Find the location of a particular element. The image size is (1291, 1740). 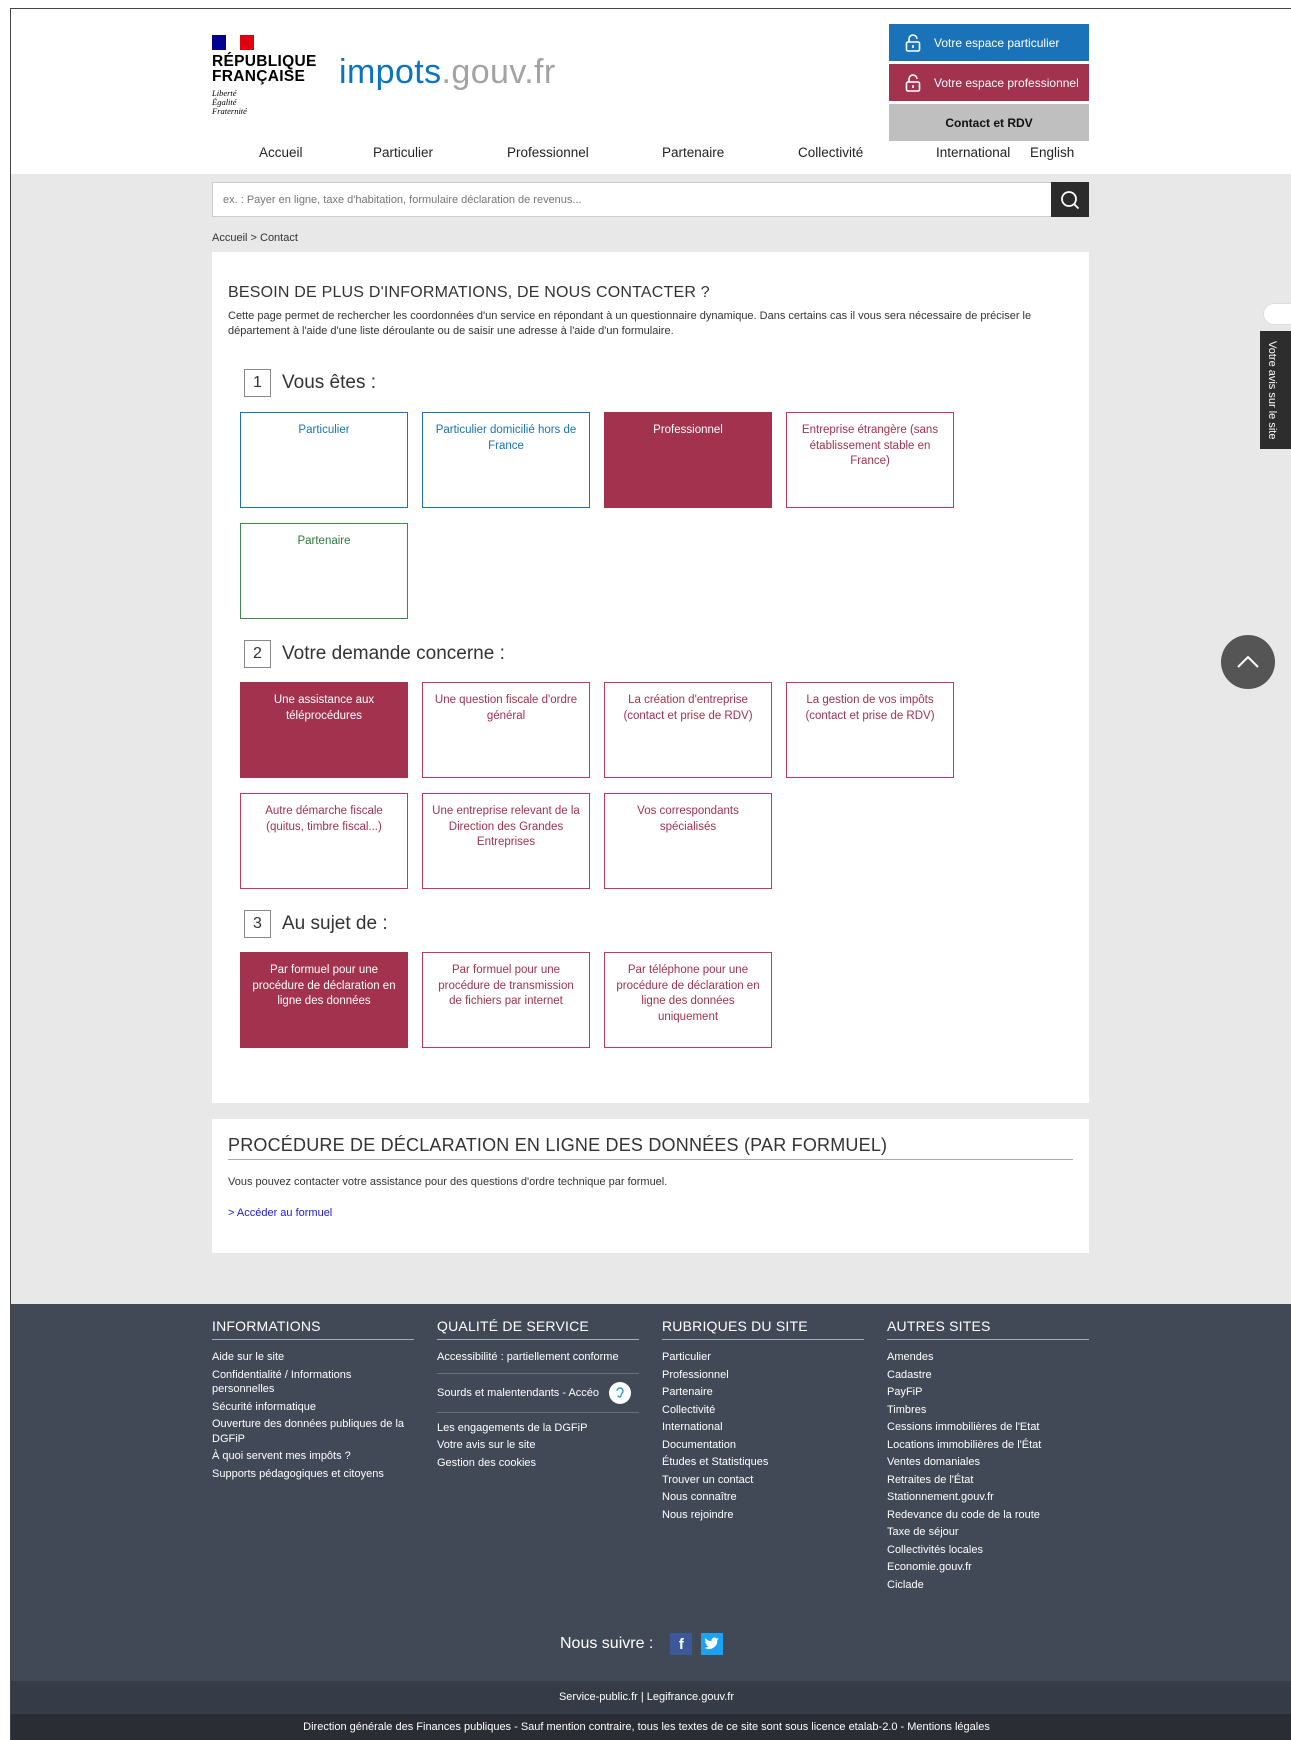

feedback-tab: Votre avis sur le site is located at coordinates (1275, 390).